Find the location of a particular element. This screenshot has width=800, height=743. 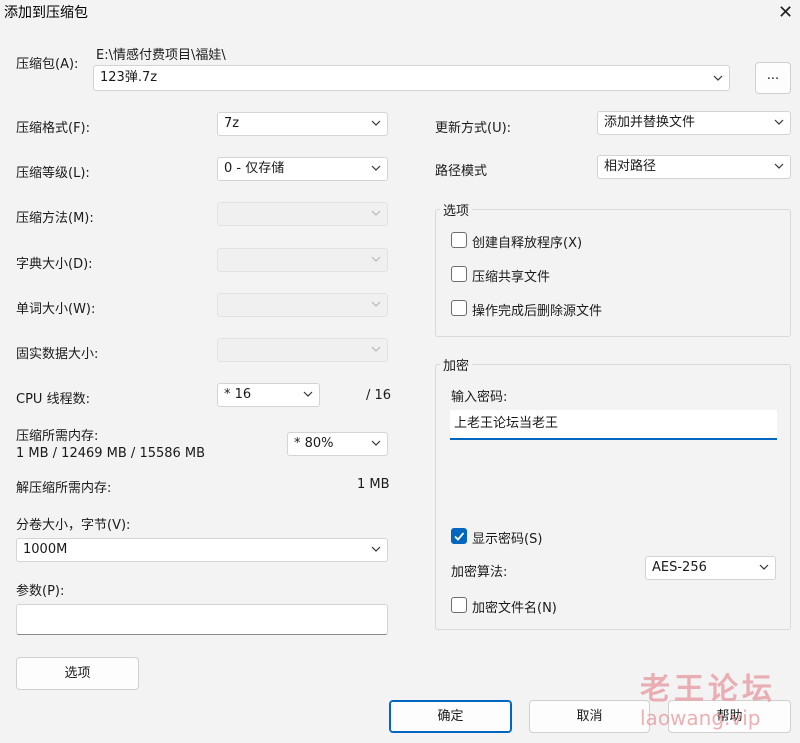

update-select: 添加并替换文件 is located at coordinates (694, 123).